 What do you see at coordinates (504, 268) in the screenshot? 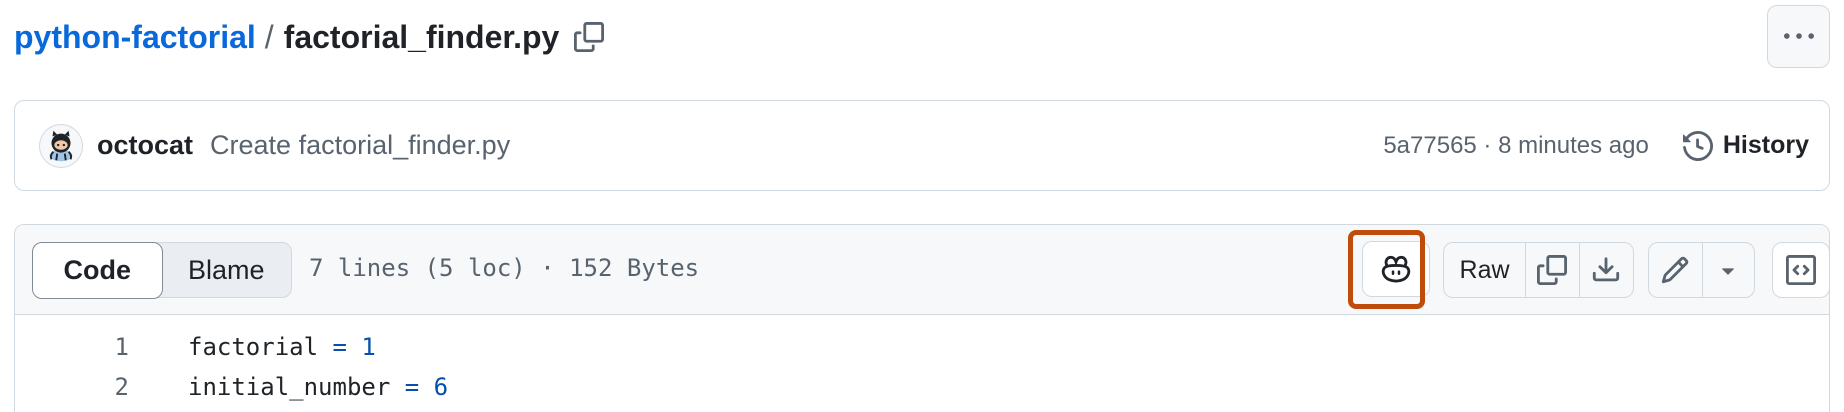
I see `file-info: 7 lines (5 loc) · 152 Bytes` at bounding box center [504, 268].